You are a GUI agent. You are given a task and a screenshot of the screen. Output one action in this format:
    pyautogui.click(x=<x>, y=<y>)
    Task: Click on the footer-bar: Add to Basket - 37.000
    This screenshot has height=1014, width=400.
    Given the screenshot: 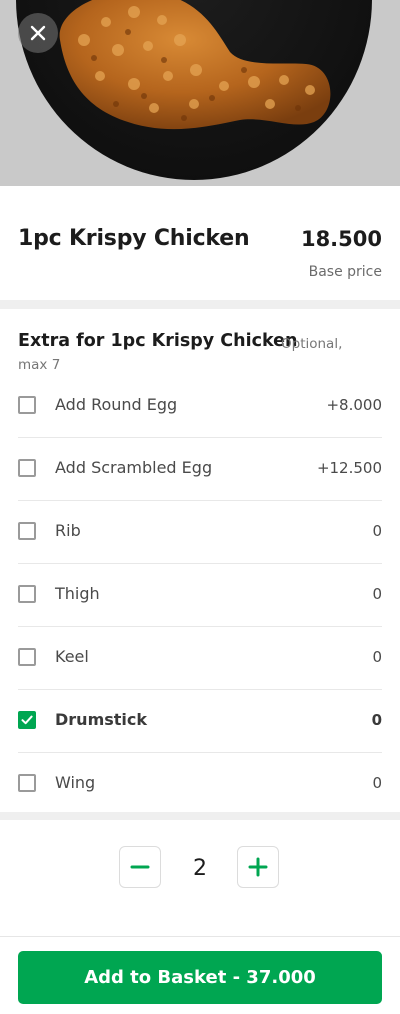 What is the action you would take?
    pyautogui.click(x=200, y=975)
    